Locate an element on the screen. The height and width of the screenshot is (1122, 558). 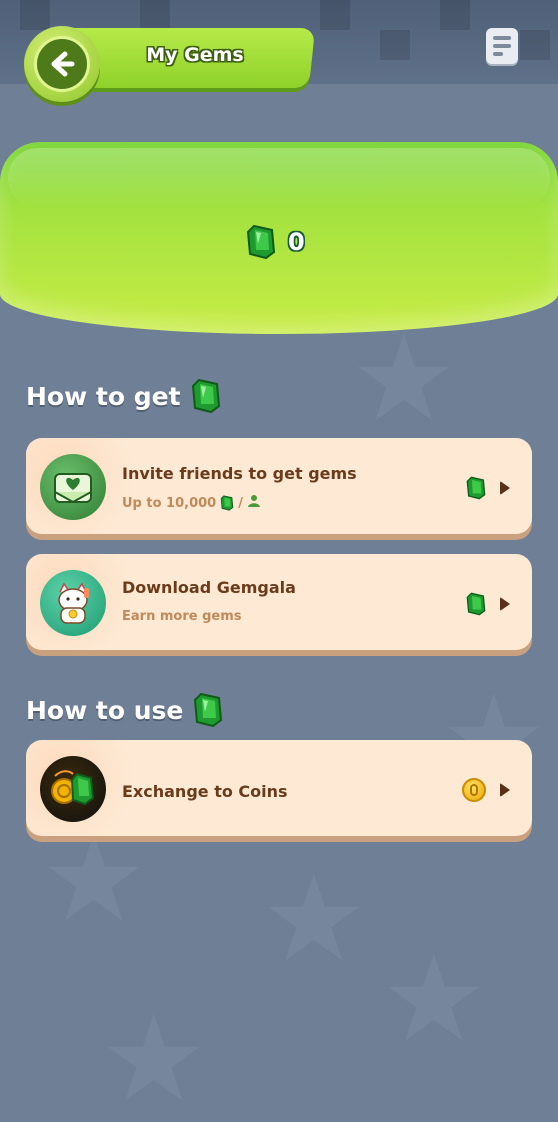
exchange-to-coins-title: Exchange to Coins is located at coordinates (205, 791).